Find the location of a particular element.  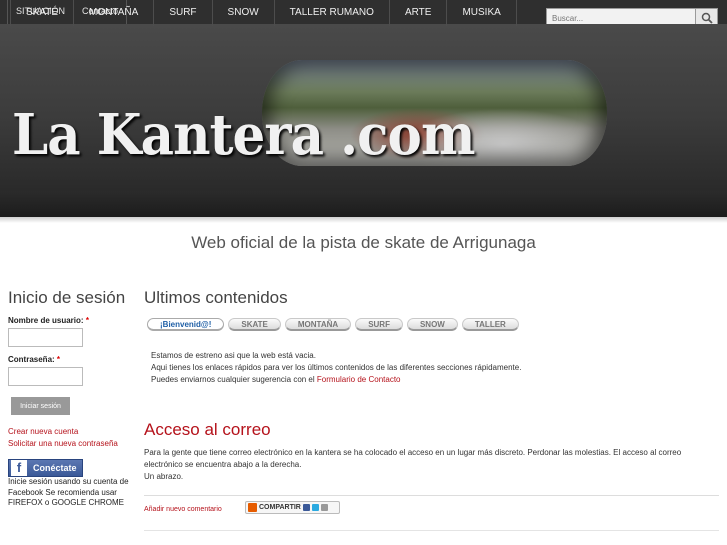

username-label: Nombre de usuario: * is located at coordinates (48, 320).